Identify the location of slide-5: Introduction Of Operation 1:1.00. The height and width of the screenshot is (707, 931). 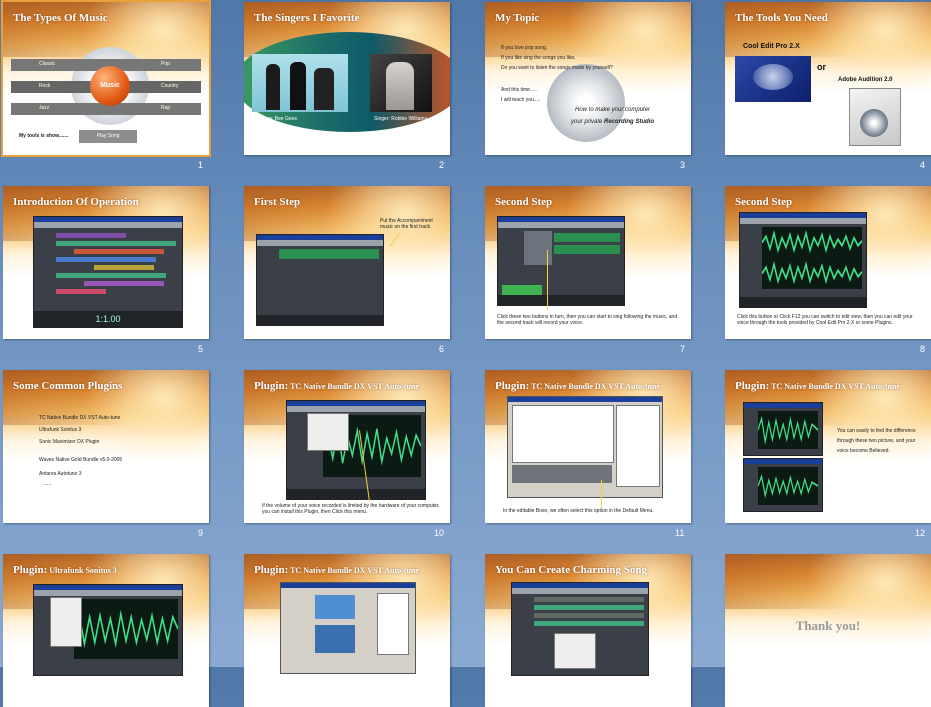
(106, 262).